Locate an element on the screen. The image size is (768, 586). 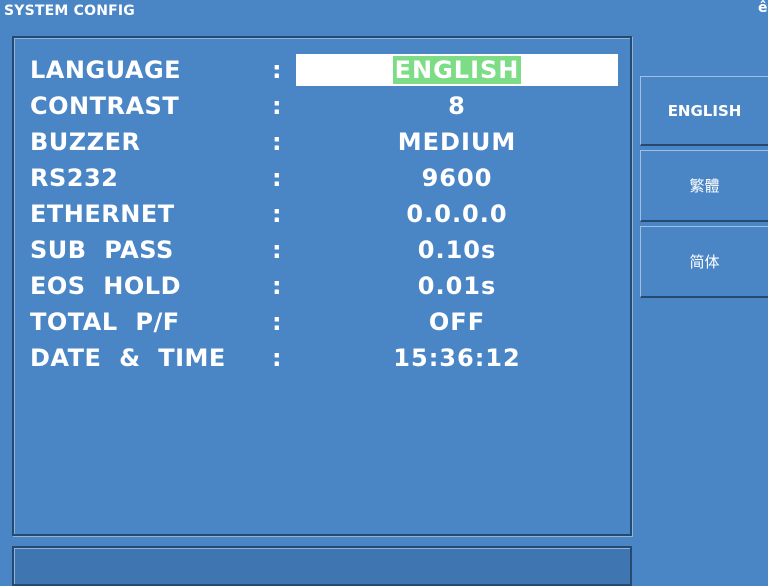
setting-row-total-pf: TOTAL P/F : OFF is located at coordinates (322, 322).